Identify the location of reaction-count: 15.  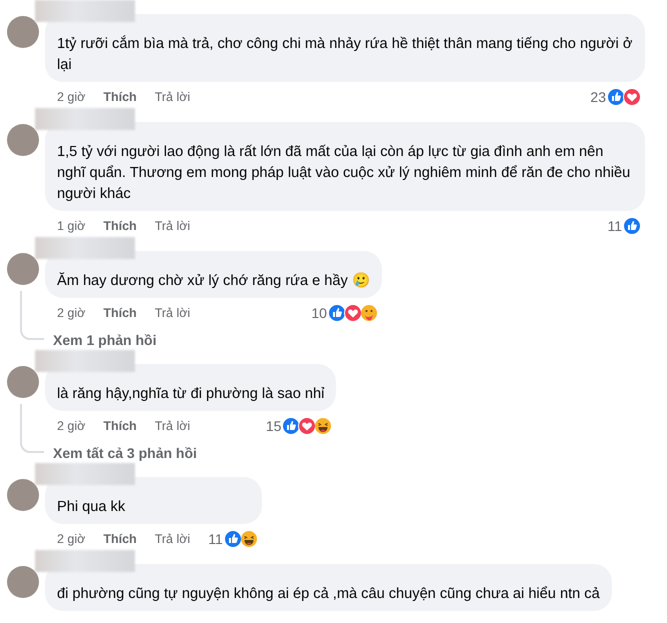
(274, 426).